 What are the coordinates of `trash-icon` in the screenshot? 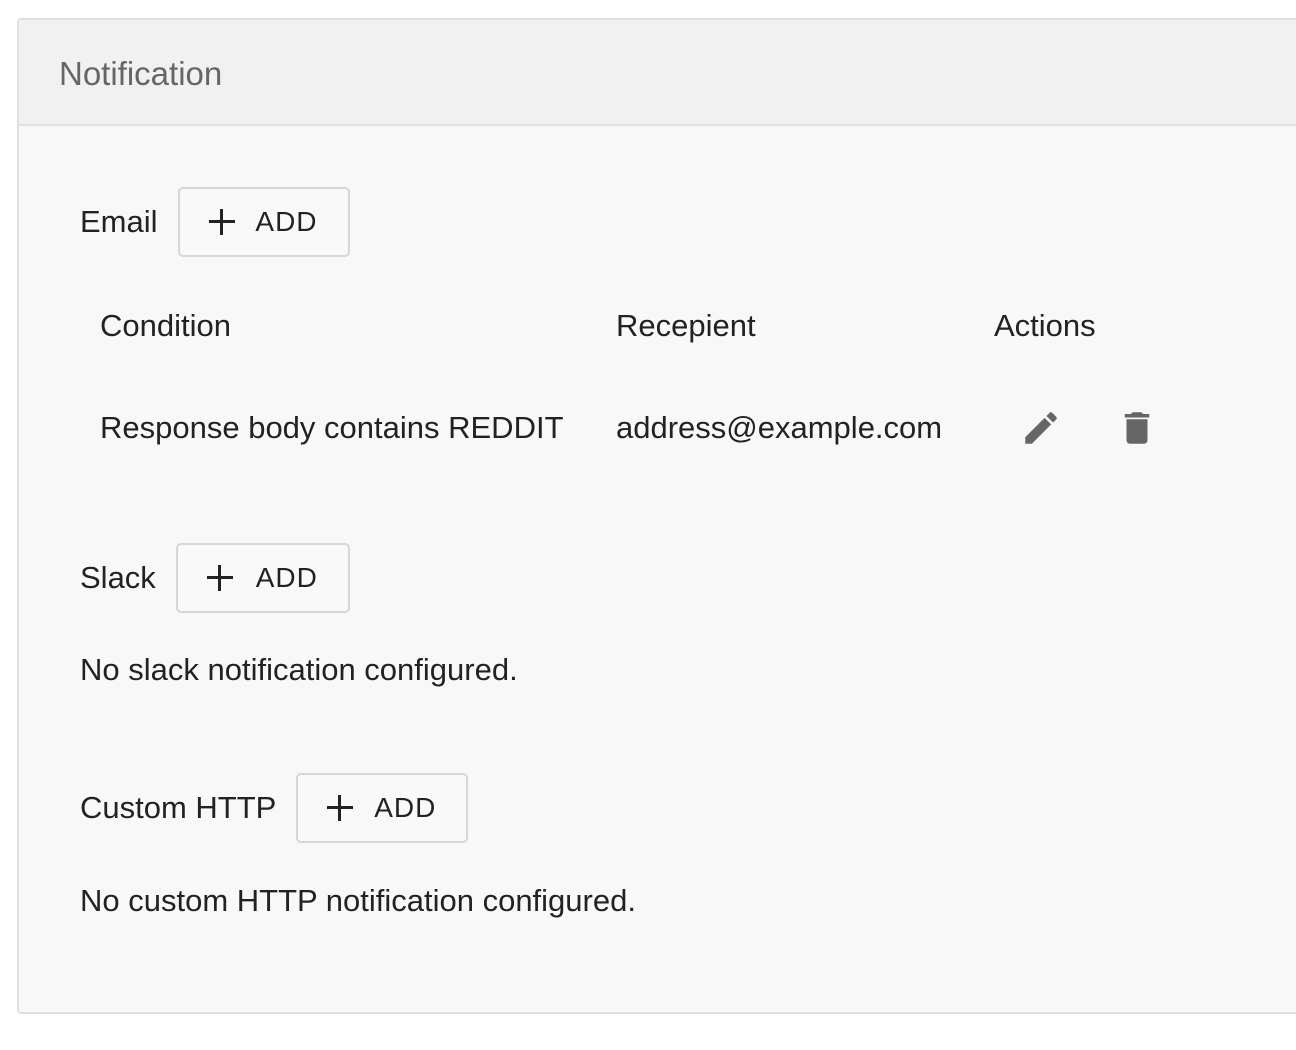 It's located at (1137, 428).